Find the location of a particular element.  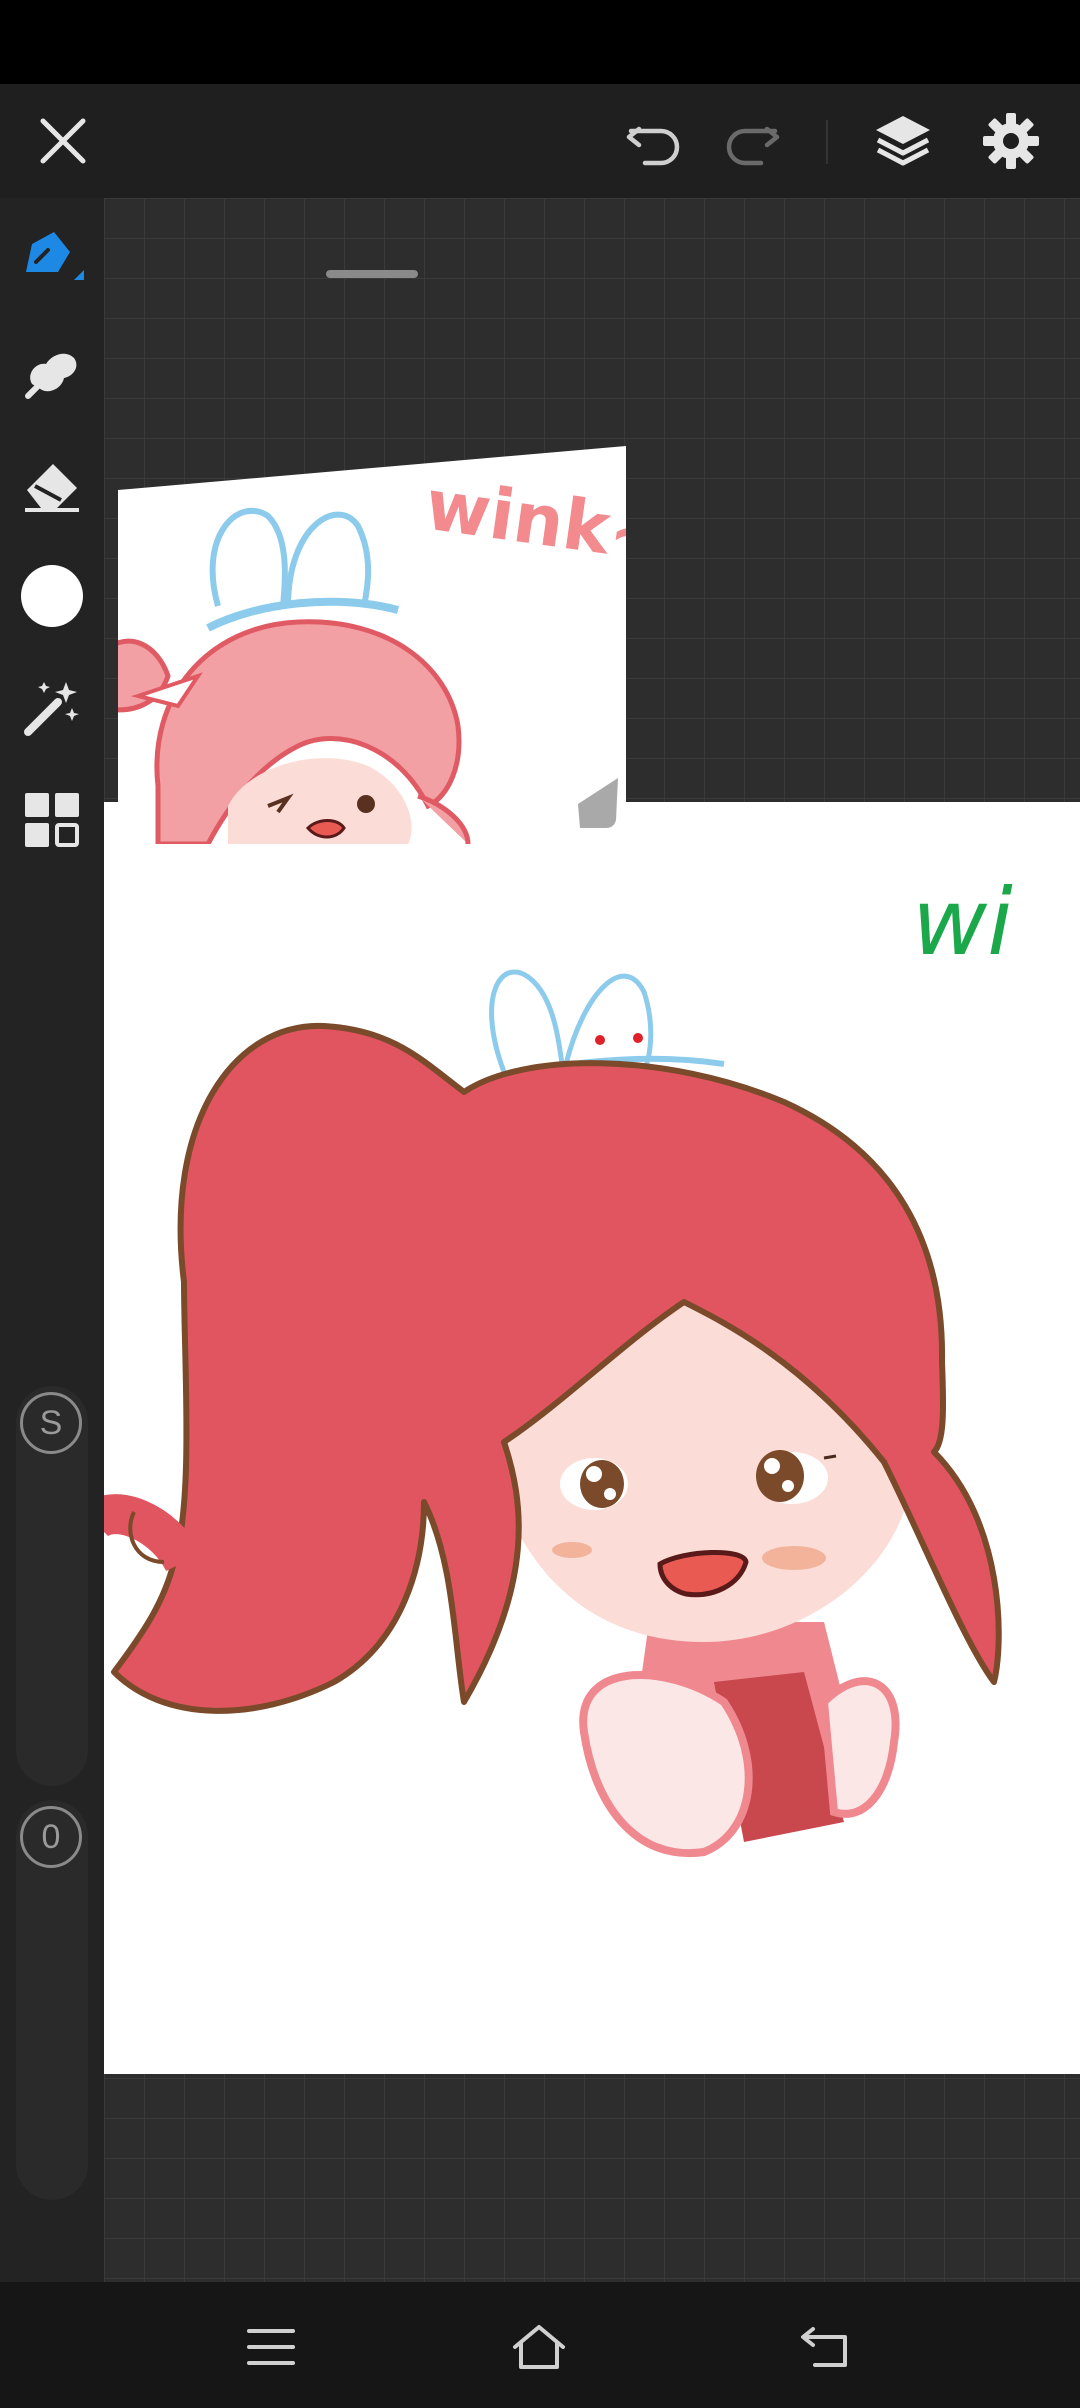

reference-image: wink~ is located at coordinates (372, 645).